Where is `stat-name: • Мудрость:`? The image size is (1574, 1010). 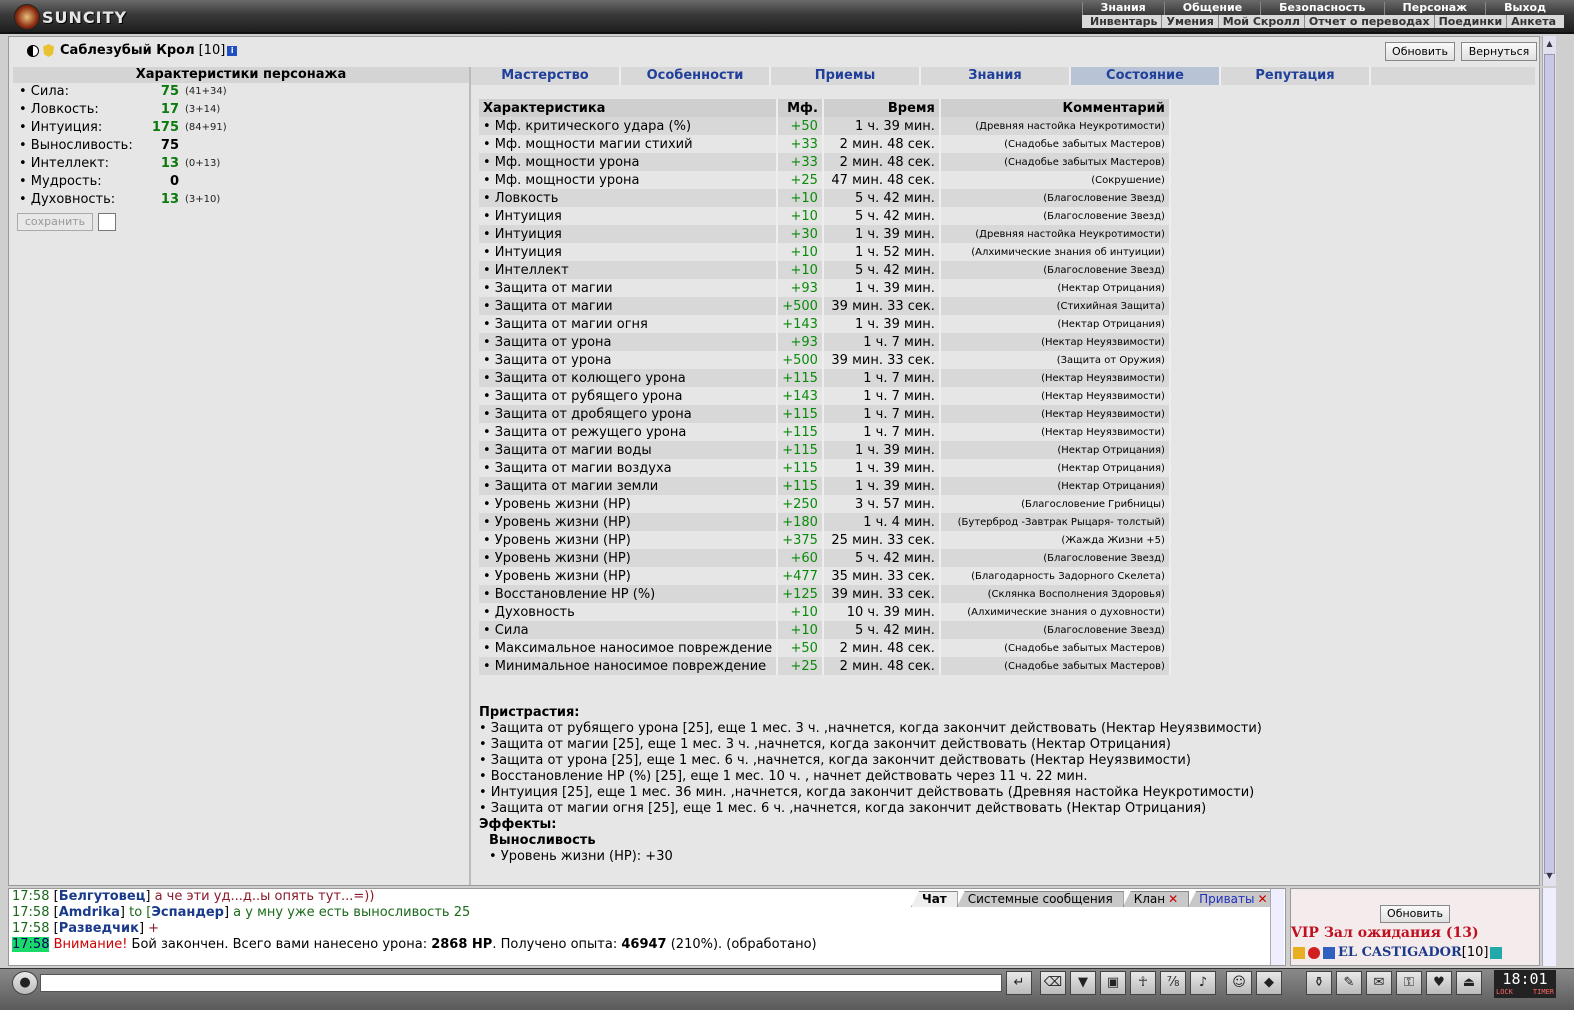 stat-name: • Мудрость: is located at coordinates (60, 181).